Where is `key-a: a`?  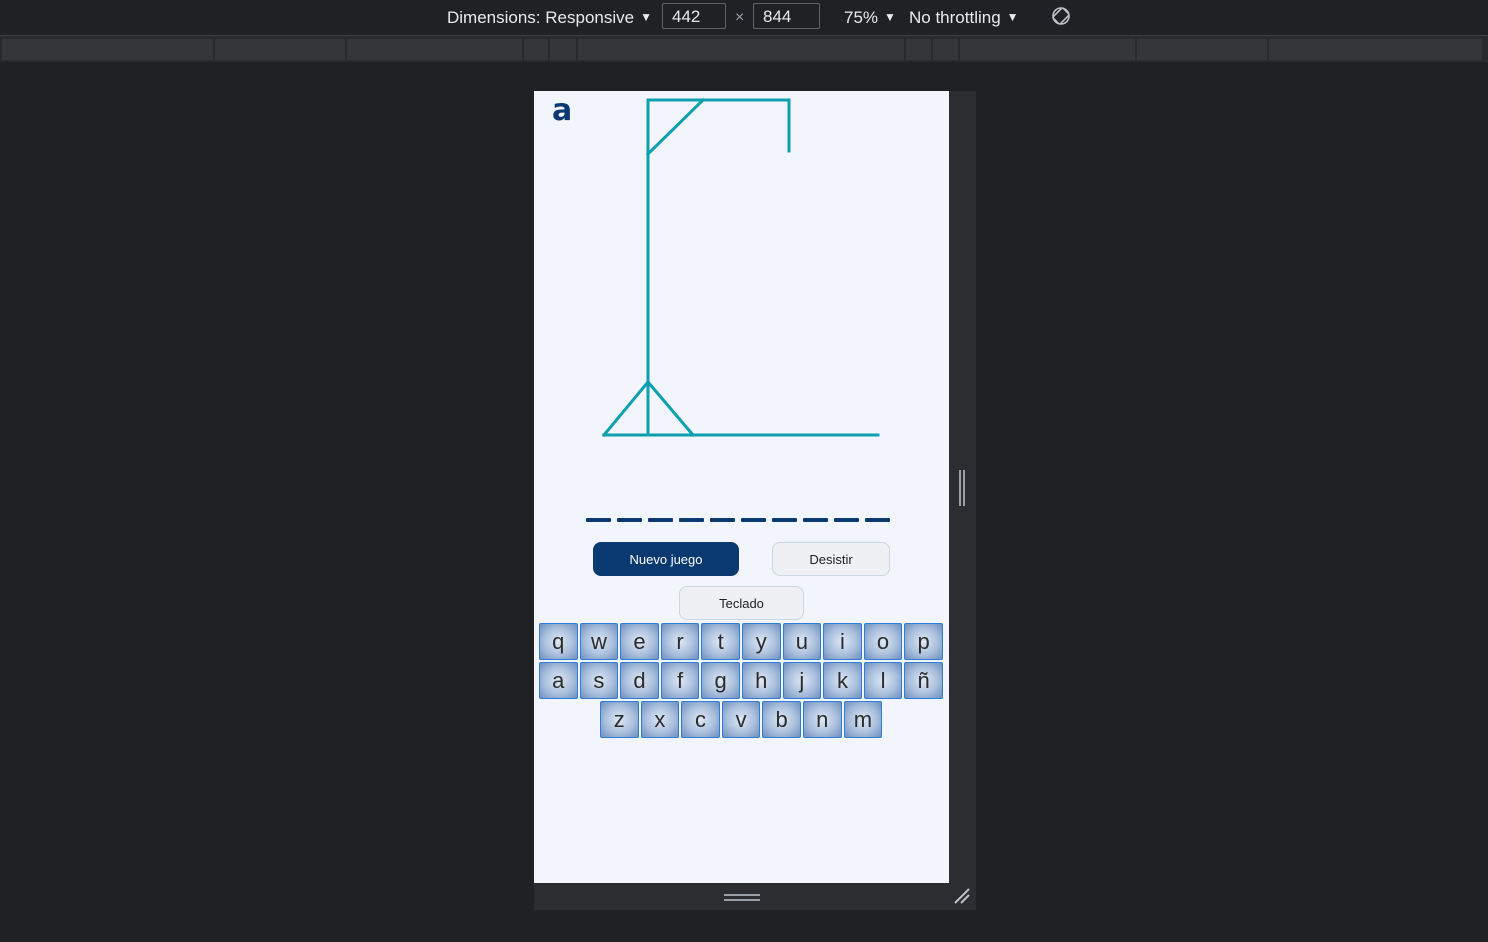 key-a: a is located at coordinates (558, 680).